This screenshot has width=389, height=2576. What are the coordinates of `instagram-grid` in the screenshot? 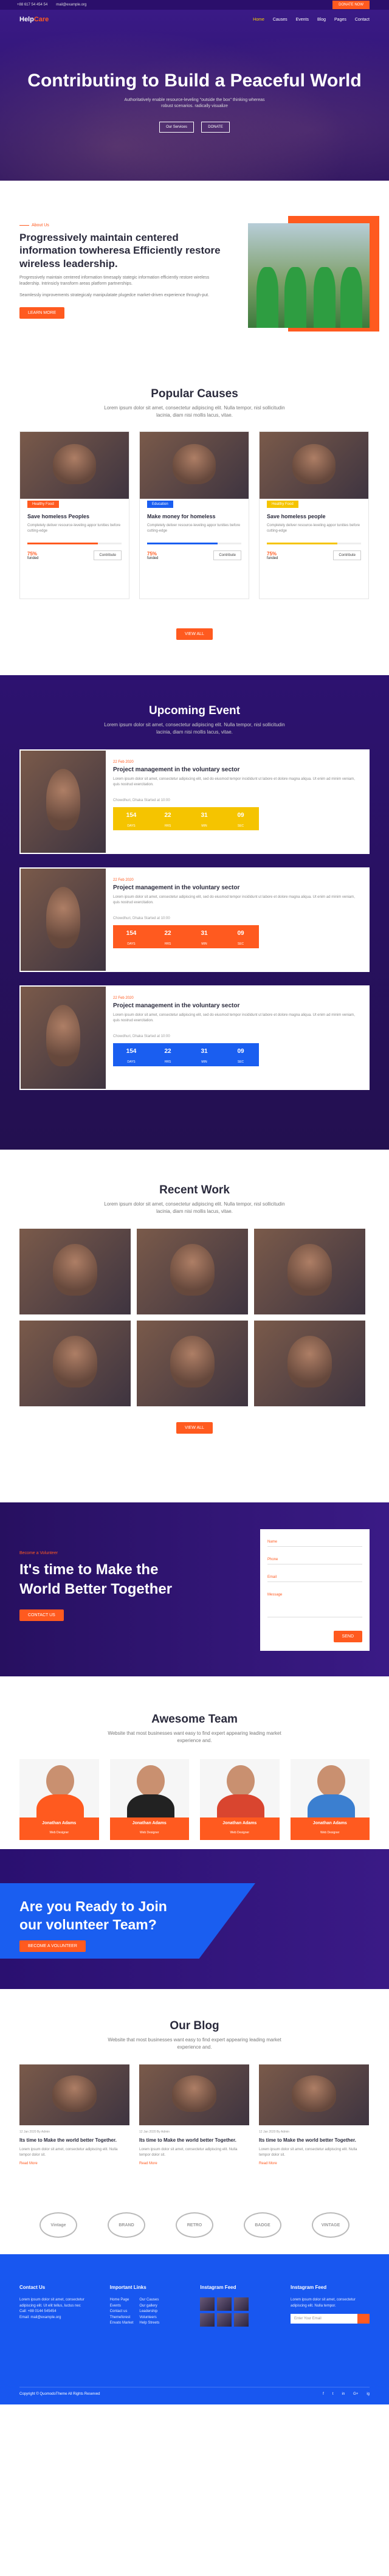 It's located at (238, 2312).